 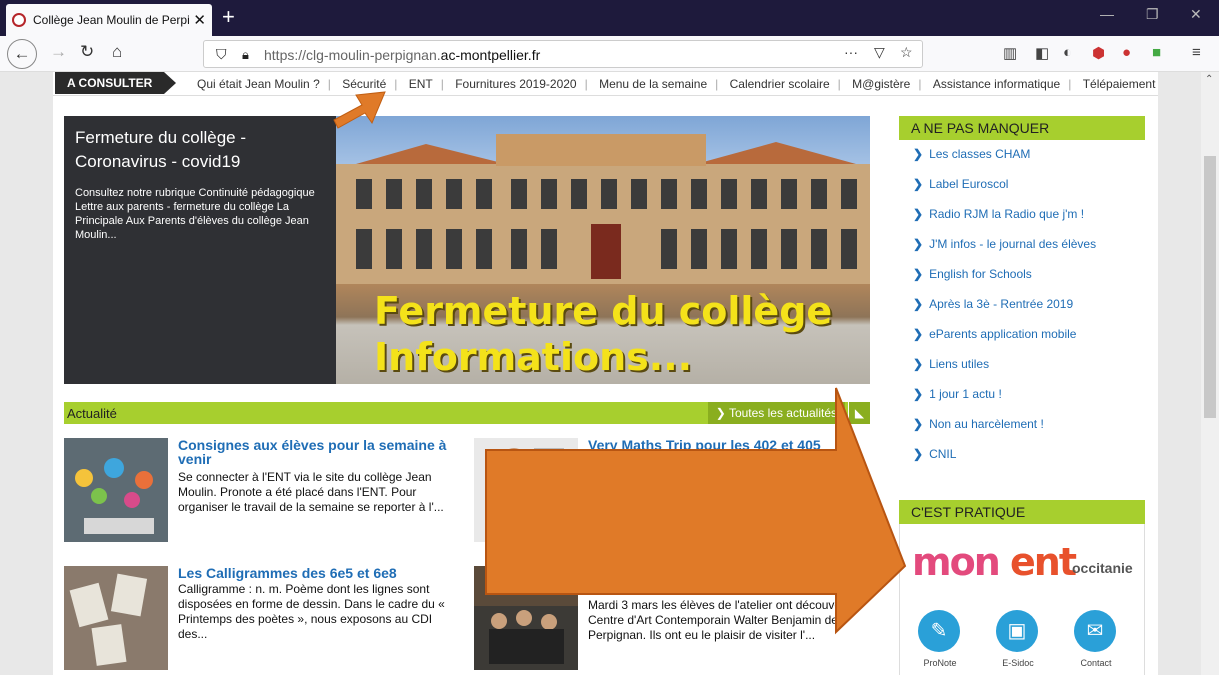 What do you see at coordinates (22, 54) in the screenshot?
I see `back-button-icon: ←` at bounding box center [22, 54].